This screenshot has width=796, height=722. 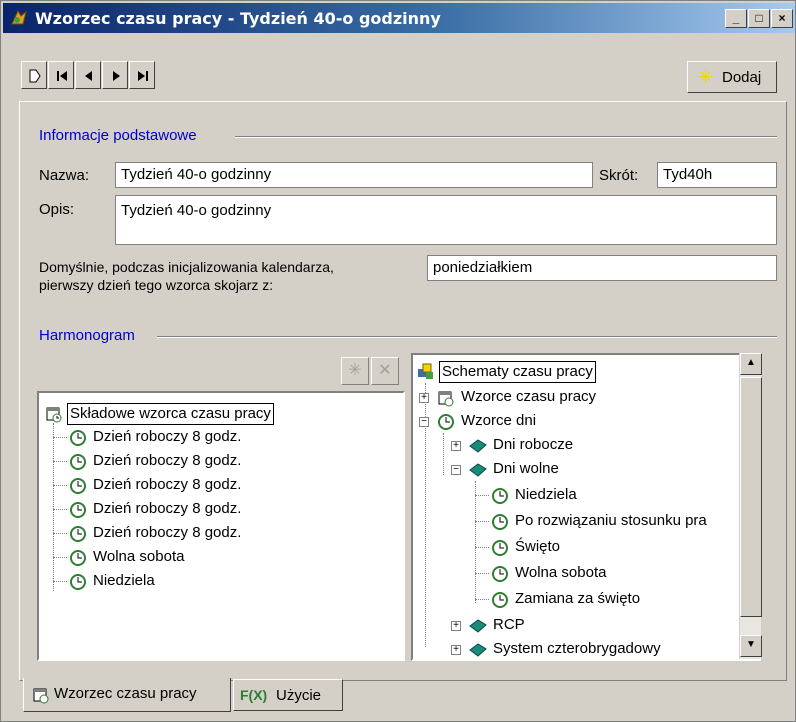 What do you see at coordinates (742, 77) in the screenshot?
I see `add-button-label: Dodaj` at bounding box center [742, 77].